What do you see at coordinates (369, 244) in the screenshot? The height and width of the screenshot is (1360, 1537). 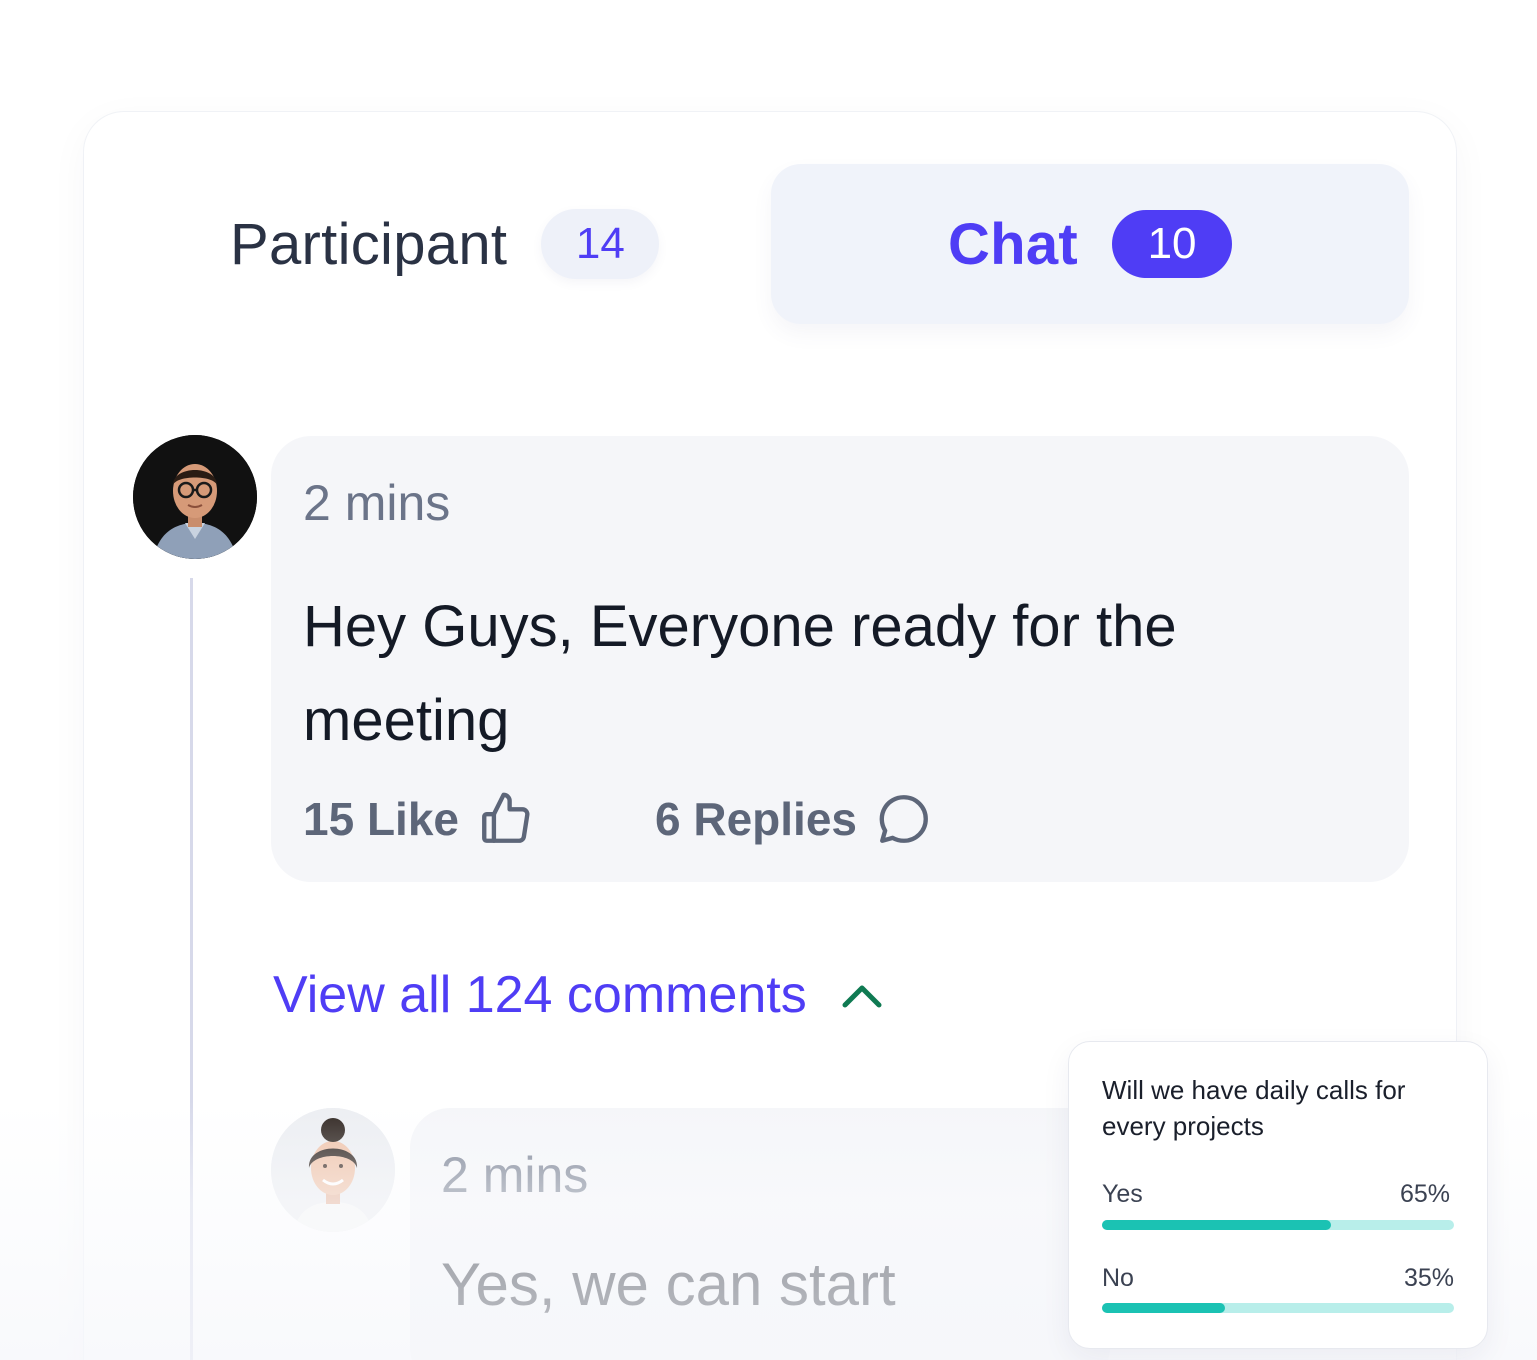 I see `tab-participant-label: Participant` at bounding box center [369, 244].